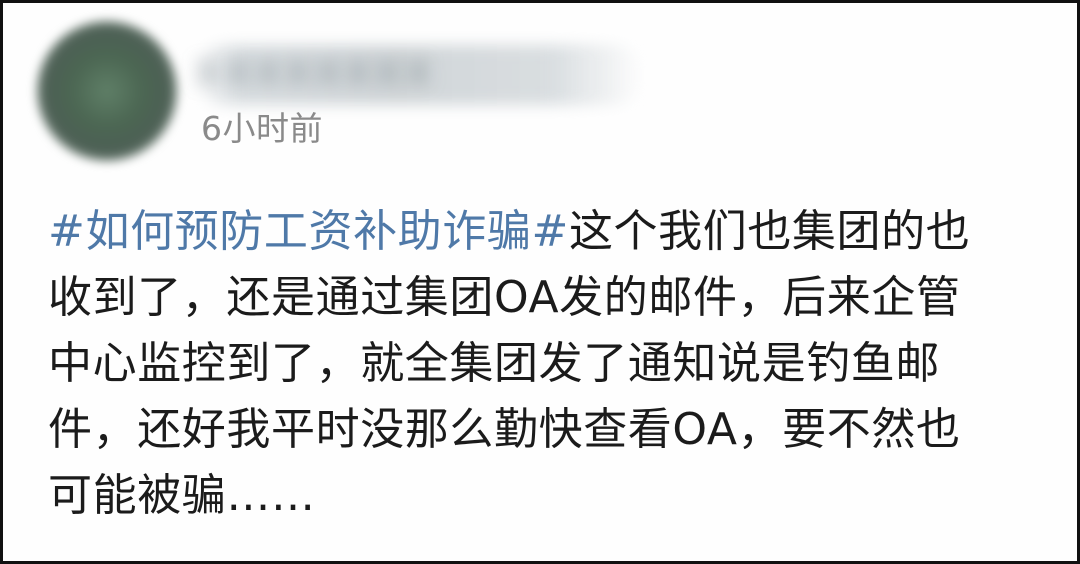 The image size is (1080, 564). I want to click on post-line-4: 件，还好我平时没那么勤快查看OA，要不然也, so click(504, 429).